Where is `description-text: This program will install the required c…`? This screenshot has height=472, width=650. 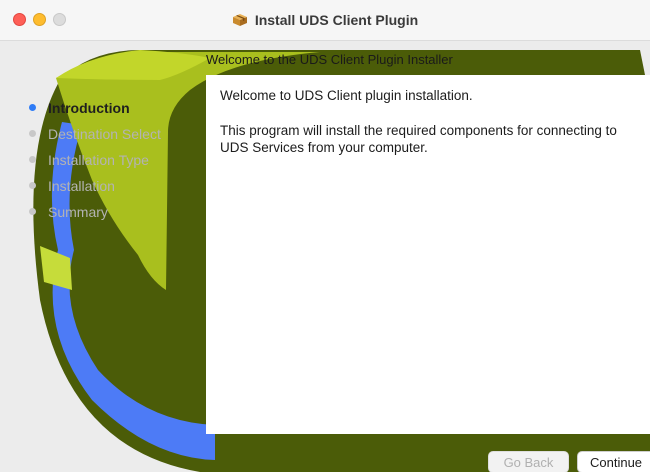 description-text: This program will install the required c… is located at coordinates (418, 139).